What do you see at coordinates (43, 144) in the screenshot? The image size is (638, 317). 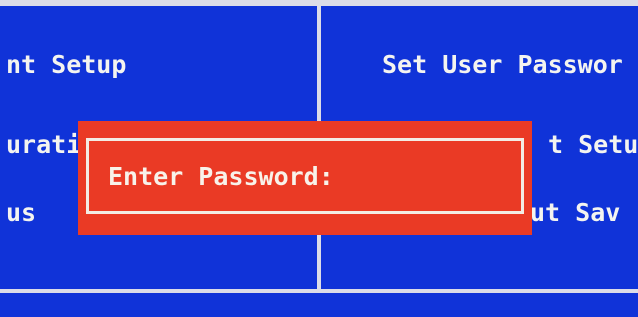 I see `menu-item-left-2: urati` at bounding box center [43, 144].